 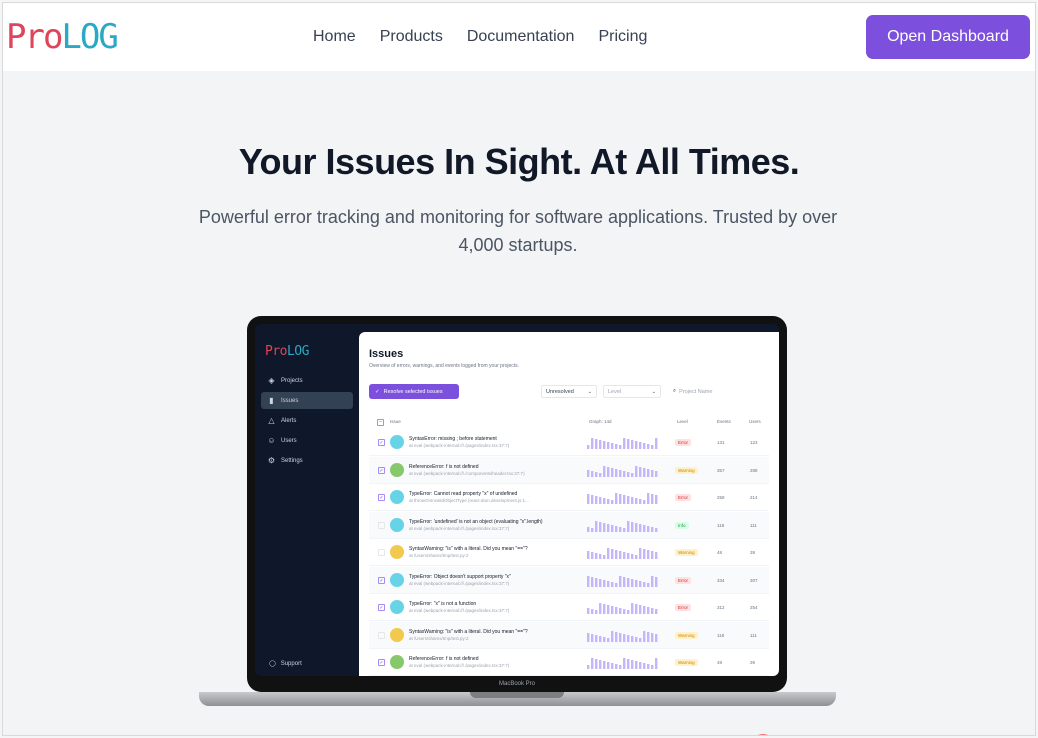 What do you see at coordinates (519, 161) in the screenshot?
I see `hero-title: Your Issues In Sight. At All Times.` at bounding box center [519, 161].